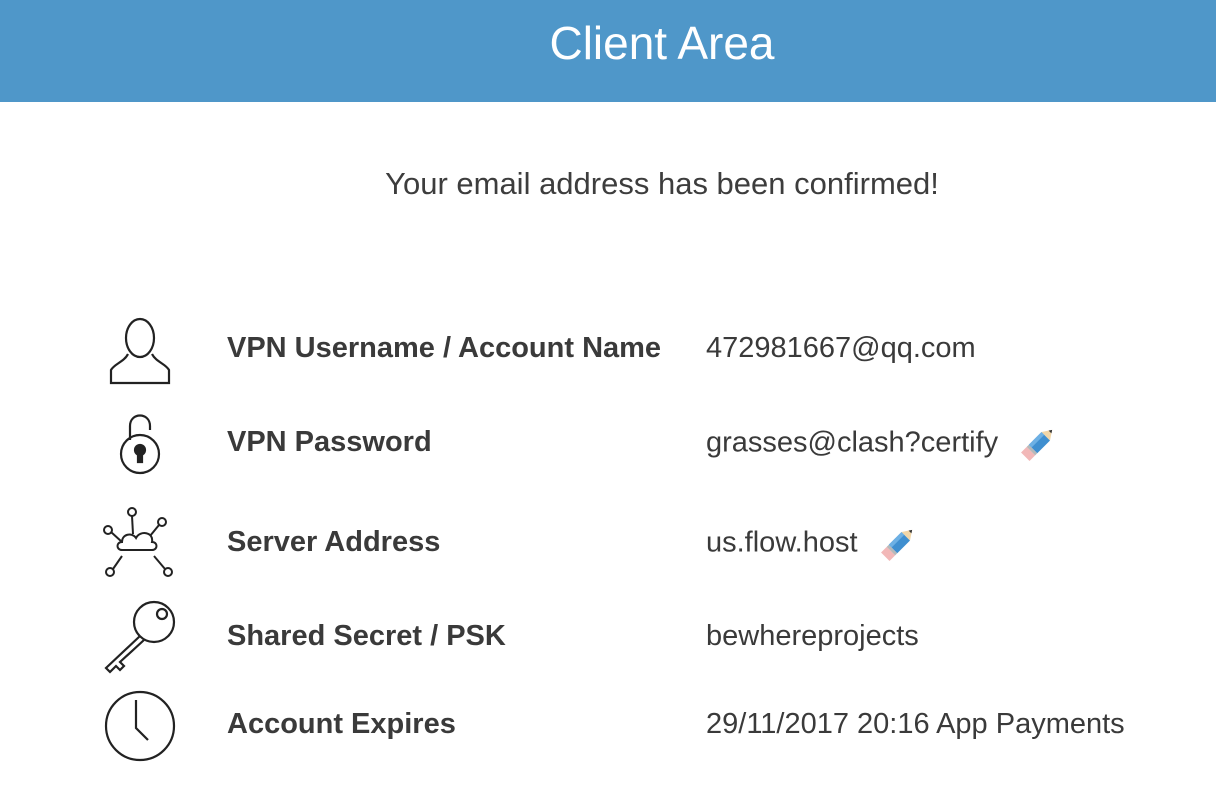  Describe the element at coordinates (140, 726) in the screenshot. I see `clock-icon` at that location.